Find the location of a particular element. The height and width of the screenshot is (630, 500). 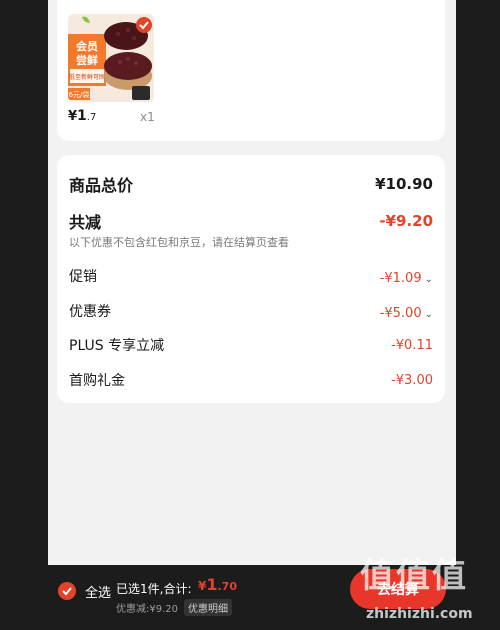

total-decimal: .70 is located at coordinates (227, 586).